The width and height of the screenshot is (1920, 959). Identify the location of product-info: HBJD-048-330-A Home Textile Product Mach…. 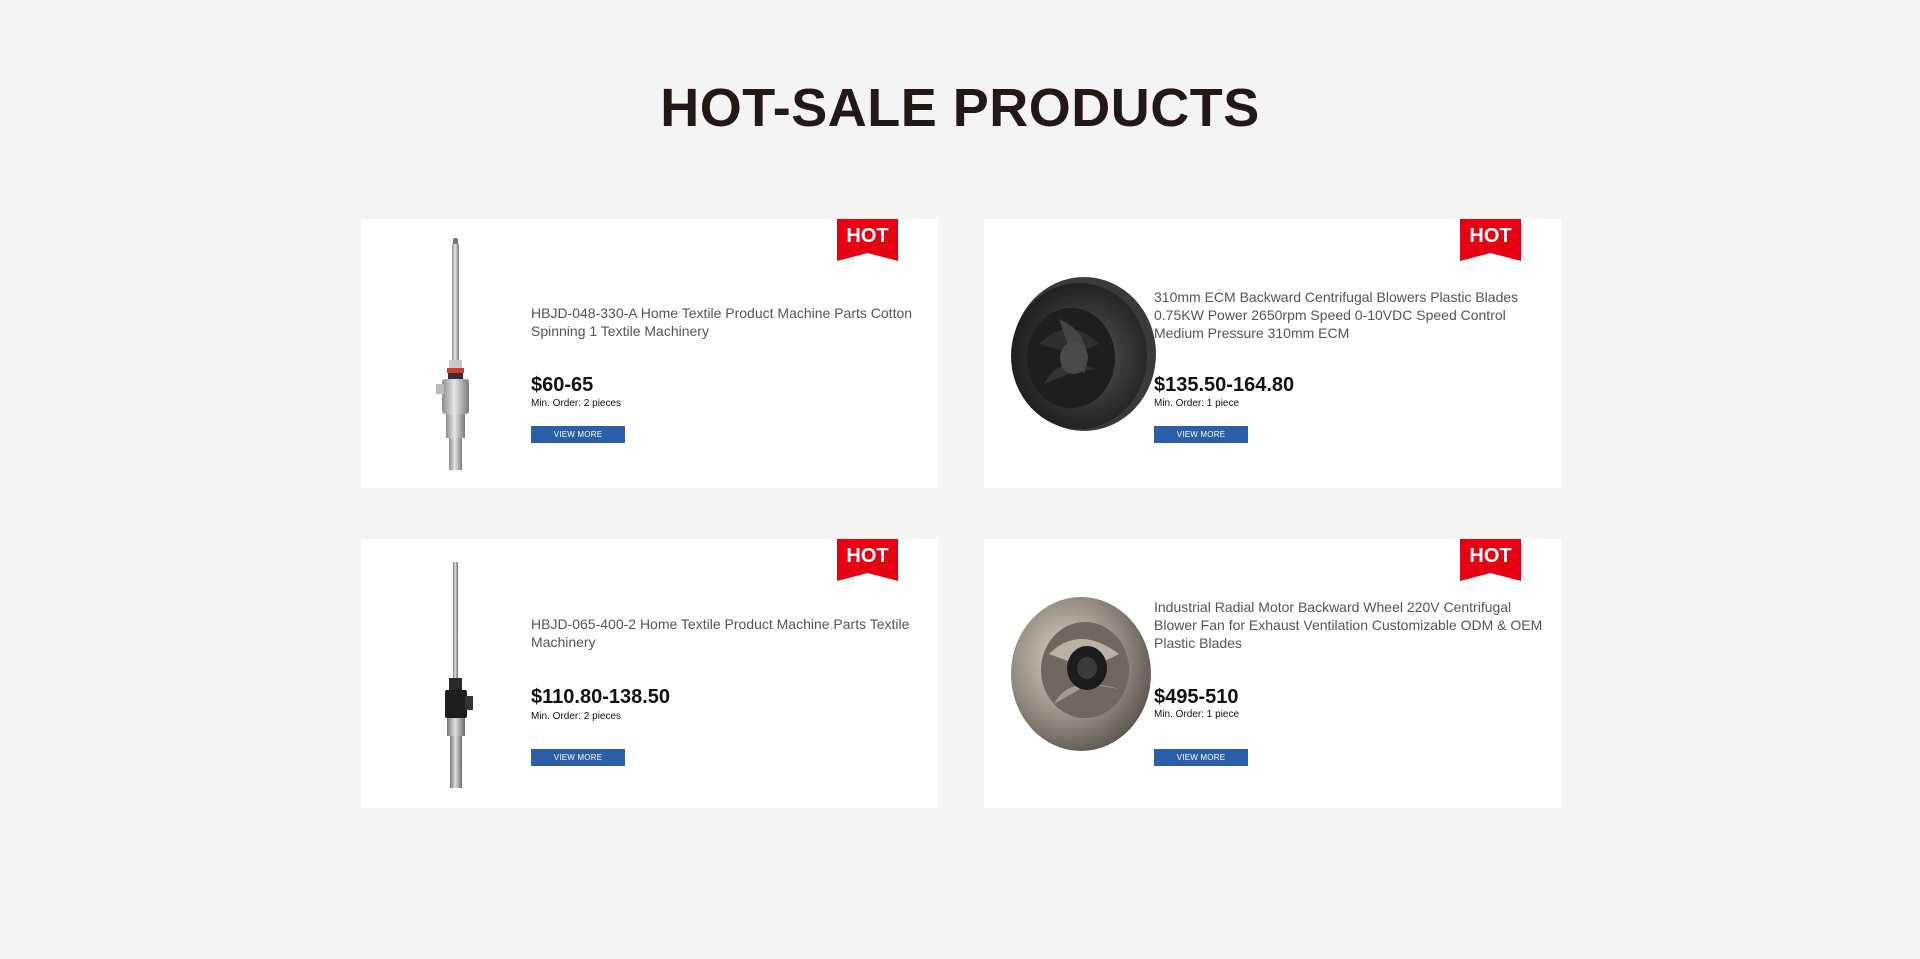
(727, 353).